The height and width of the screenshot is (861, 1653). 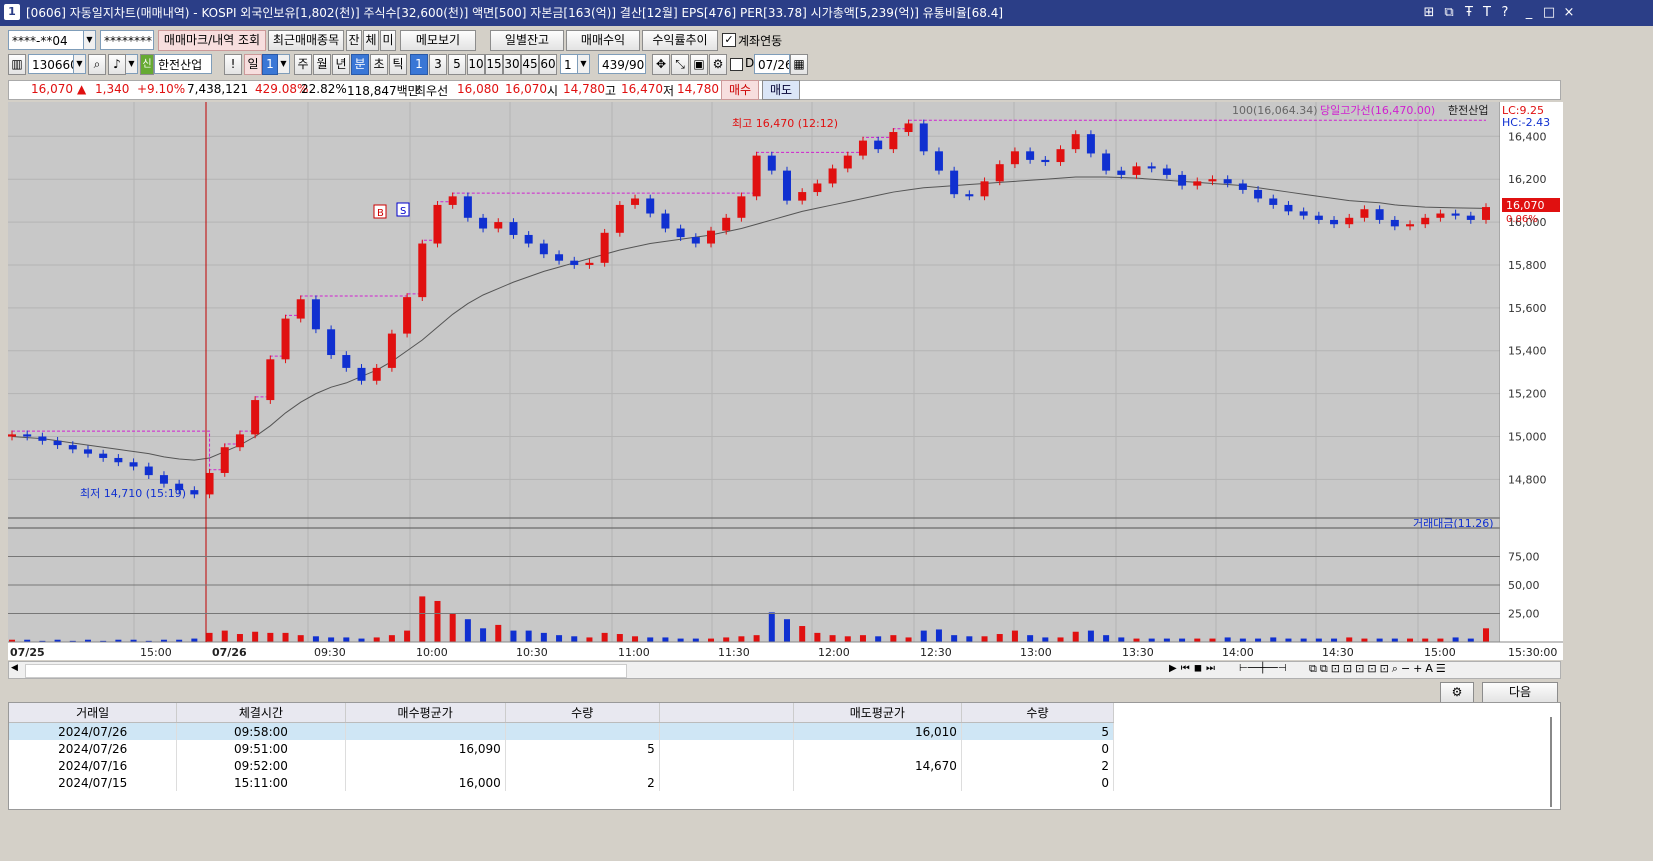 I want to click on minimize-button: _, so click(x=1529, y=13).